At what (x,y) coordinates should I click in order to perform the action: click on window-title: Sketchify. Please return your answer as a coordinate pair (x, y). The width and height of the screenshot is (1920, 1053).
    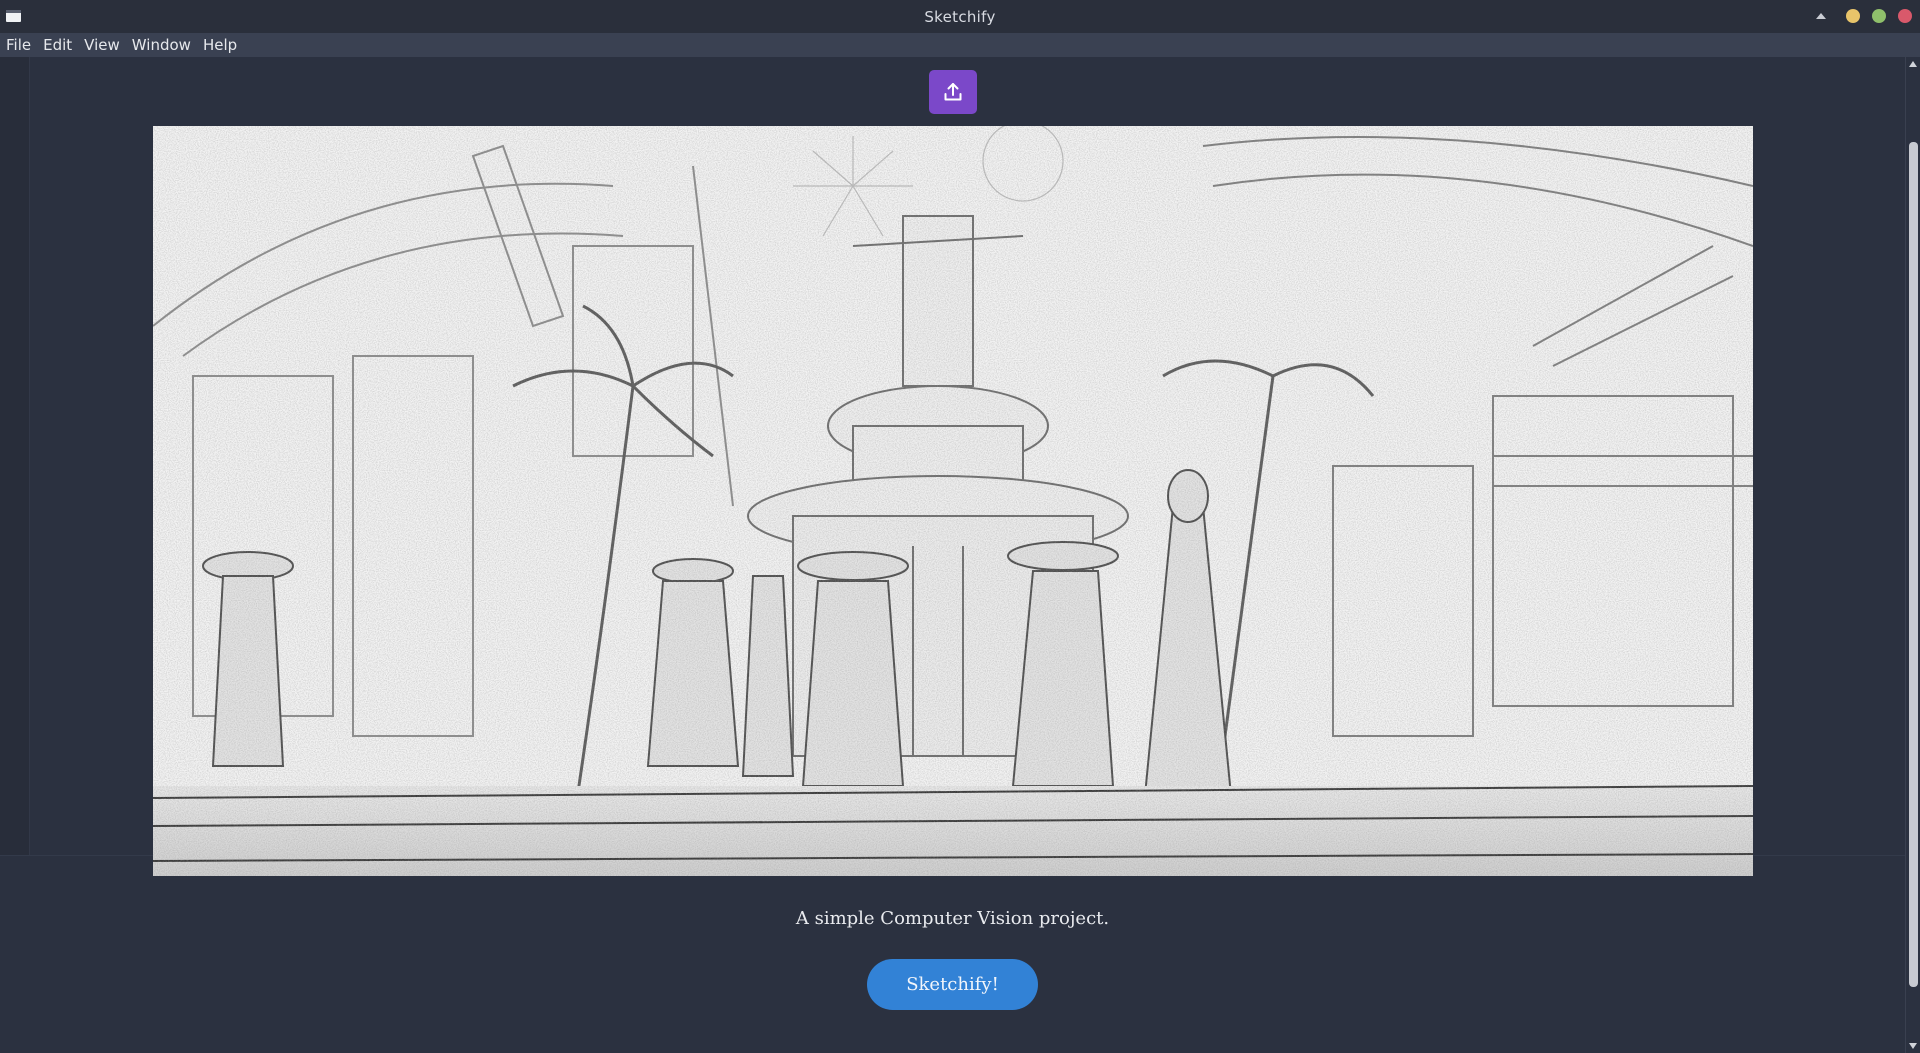
    Looking at the image, I should click on (960, 16).